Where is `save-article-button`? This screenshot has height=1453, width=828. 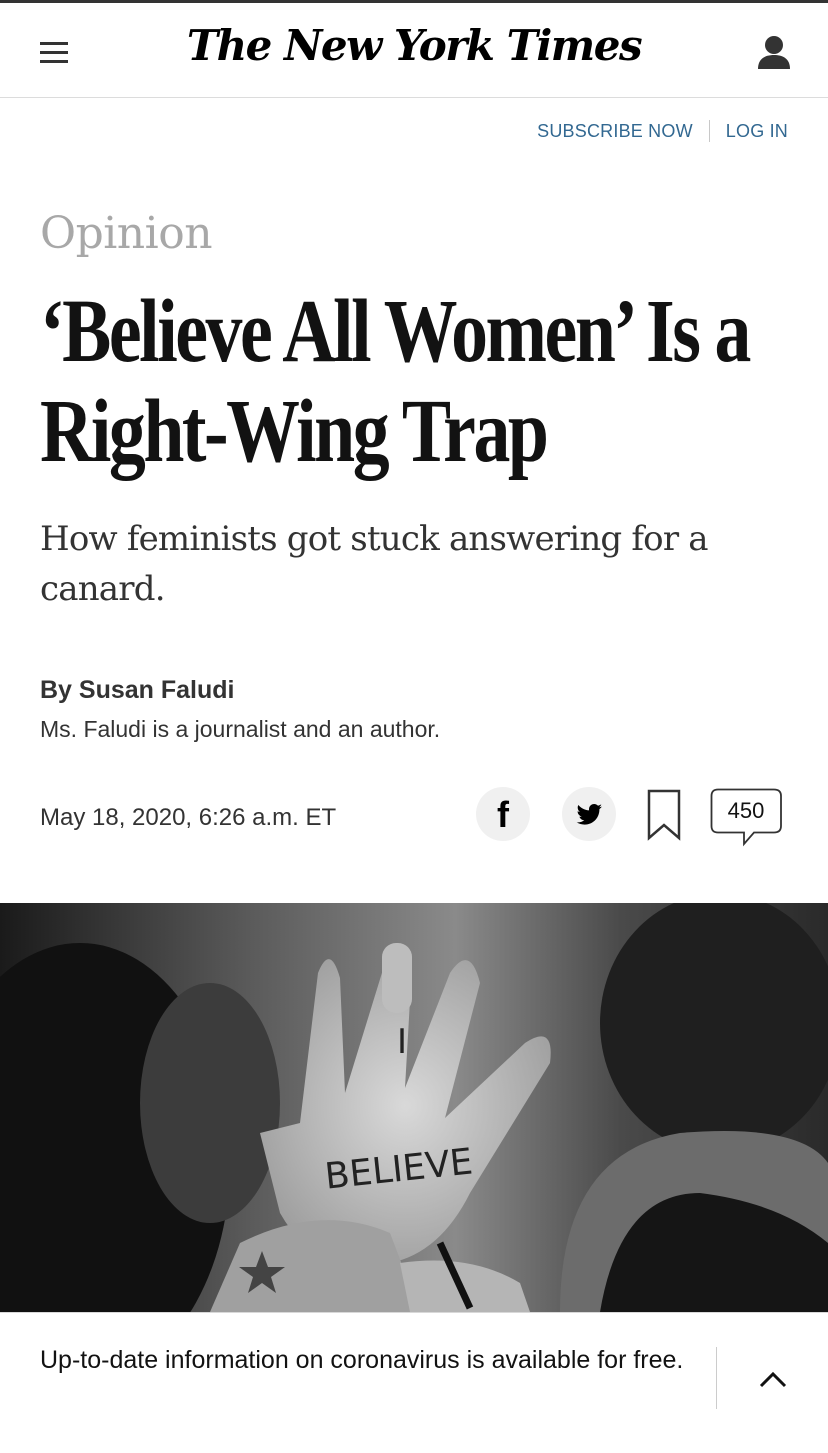
save-article-button is located at coordinates (664, 815).